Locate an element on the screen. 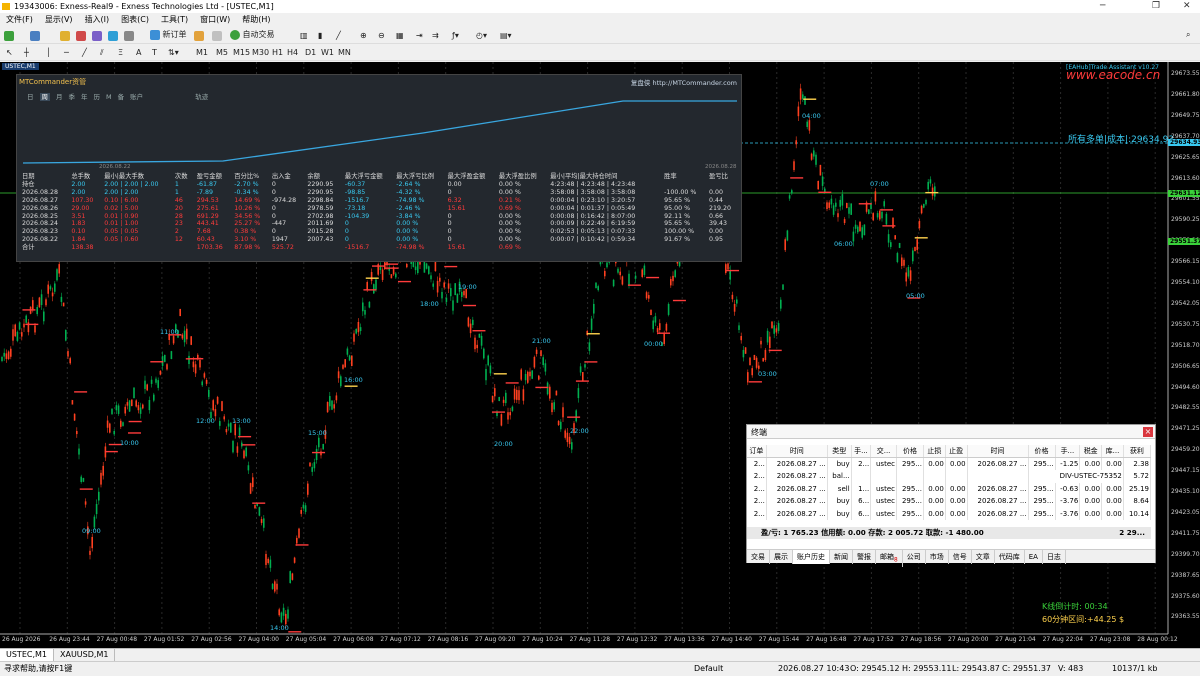 This screenshot has width=1200, height=676. history-column-header: 止损 is located at coordinates (934, 451).